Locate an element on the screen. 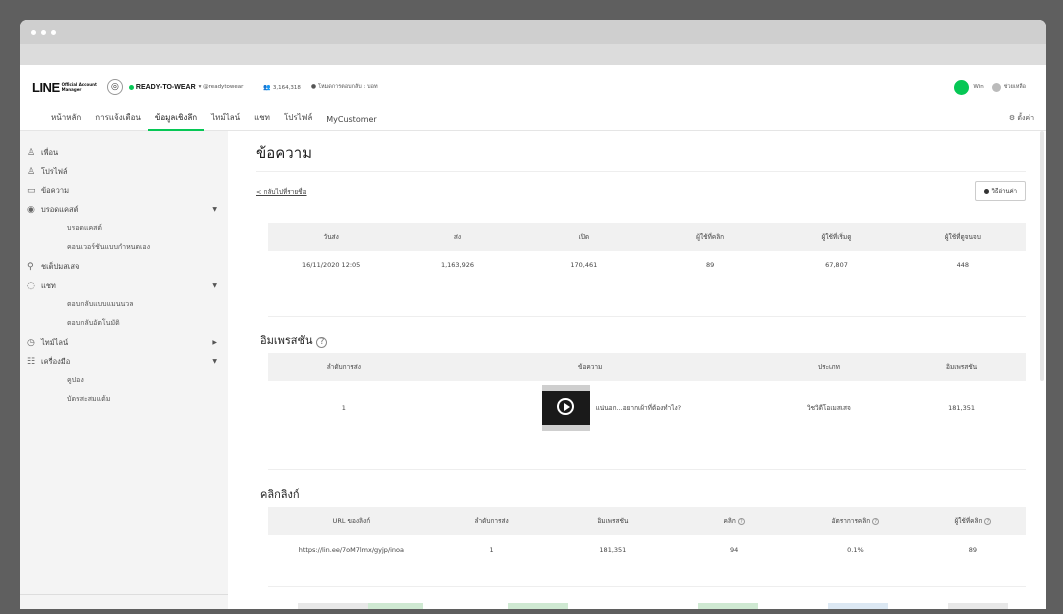  chat-icon: ◌ is located at coordinates (31, 285).